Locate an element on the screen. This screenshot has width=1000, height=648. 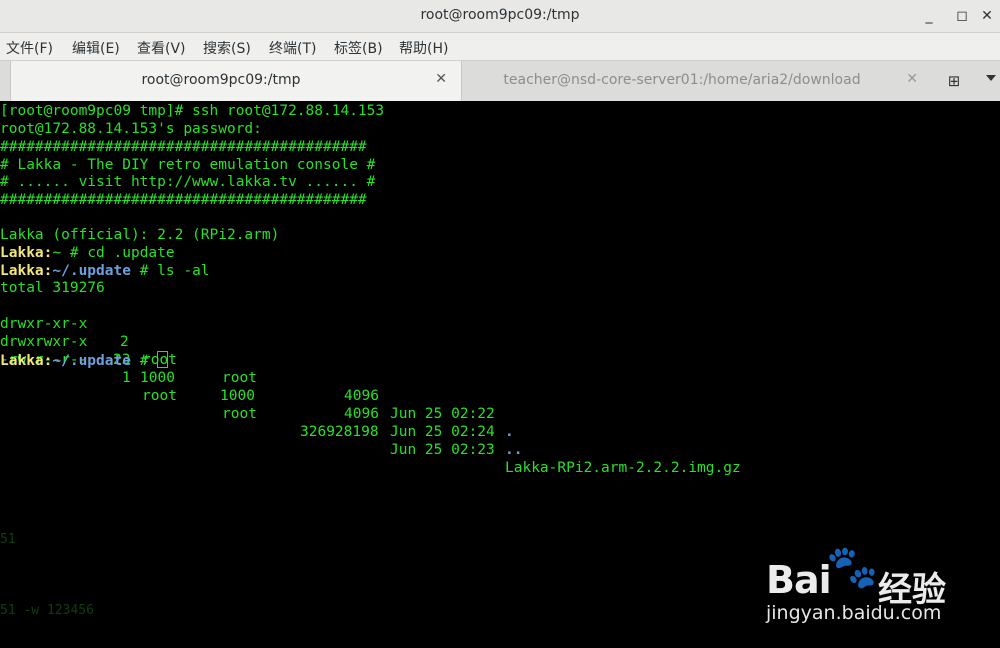
prompt-command: # is located at coordinates (144, 361).